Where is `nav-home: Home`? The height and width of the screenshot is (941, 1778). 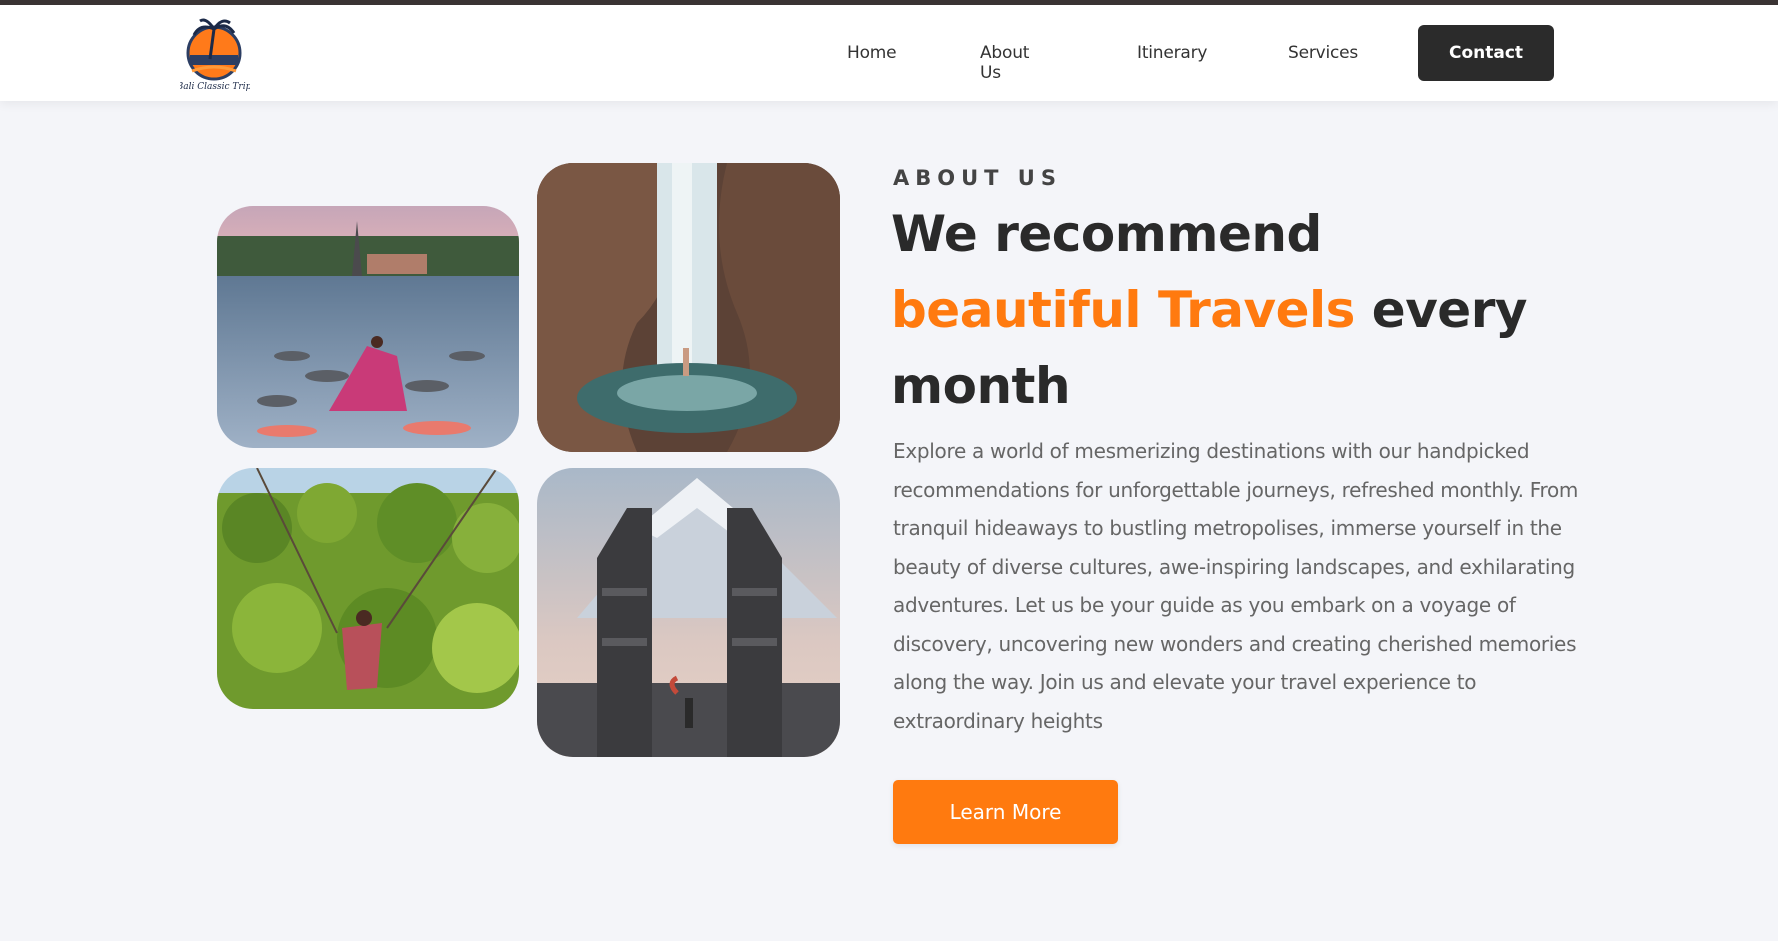
nav-home: Home is located at coordinates (872, 53).